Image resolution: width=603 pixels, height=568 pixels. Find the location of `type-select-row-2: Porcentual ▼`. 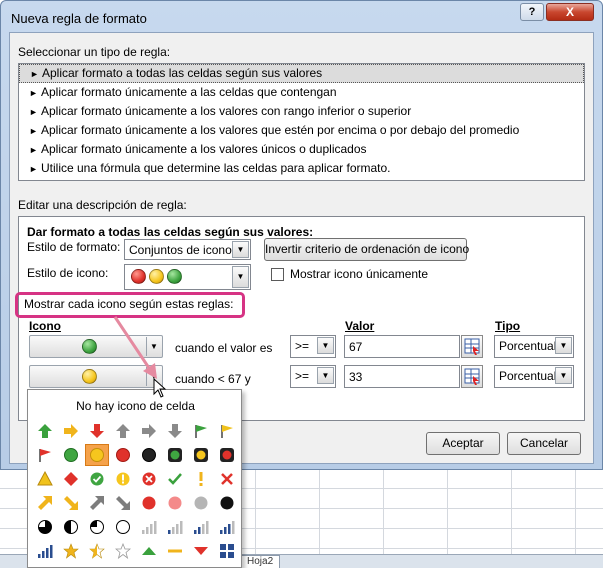

type-select-row-2: Porcentual ▼ is located at coordinates (534, 376).